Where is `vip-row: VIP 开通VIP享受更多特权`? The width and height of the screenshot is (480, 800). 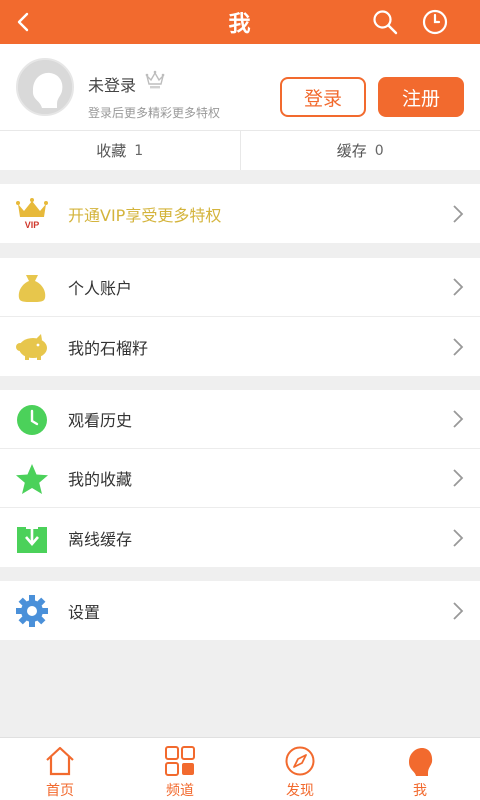
vip-row: VIP 开通VIP享受更多特权 is located at coordinates (240, 213).